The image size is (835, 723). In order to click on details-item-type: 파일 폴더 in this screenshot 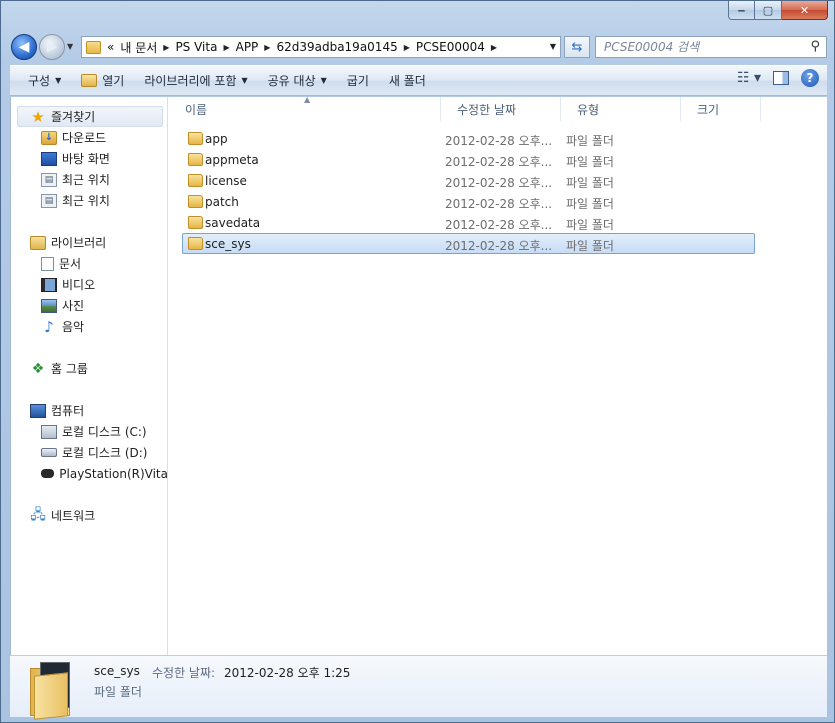, I will do `click(118, 692)`.